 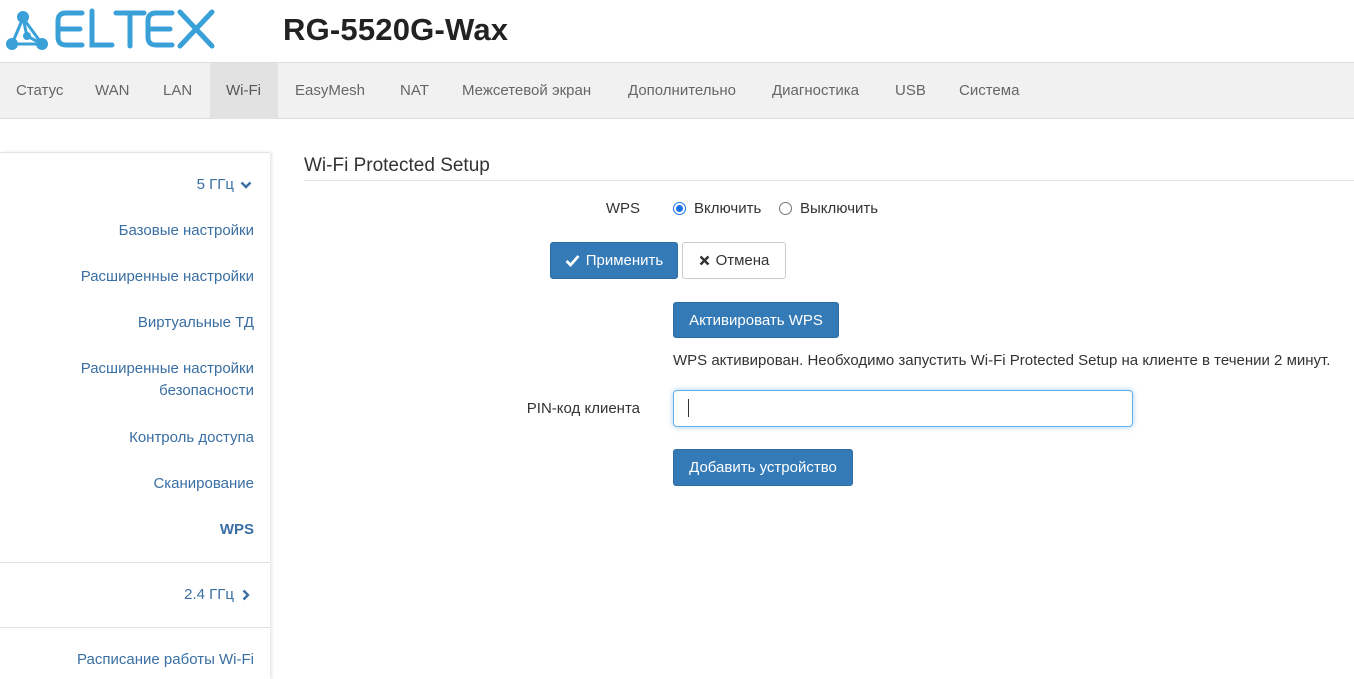 I want to click on apply-button: Применить, so click(x=614, y=260).